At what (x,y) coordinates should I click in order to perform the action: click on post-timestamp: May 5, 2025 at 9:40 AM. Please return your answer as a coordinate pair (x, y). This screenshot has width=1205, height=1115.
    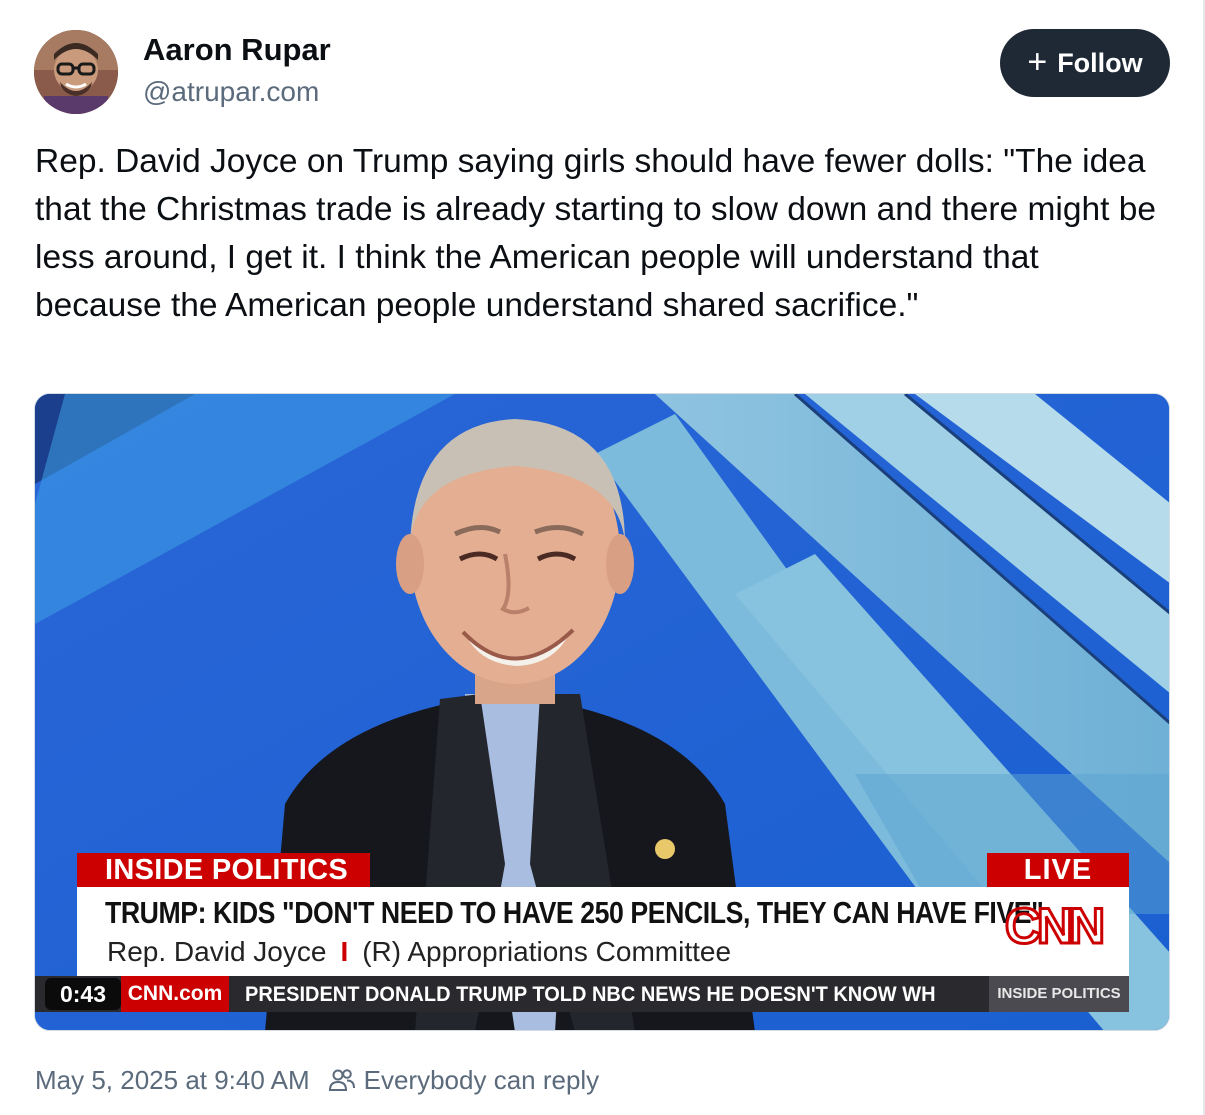
    Looking at the image, I should click on (172, 1080).